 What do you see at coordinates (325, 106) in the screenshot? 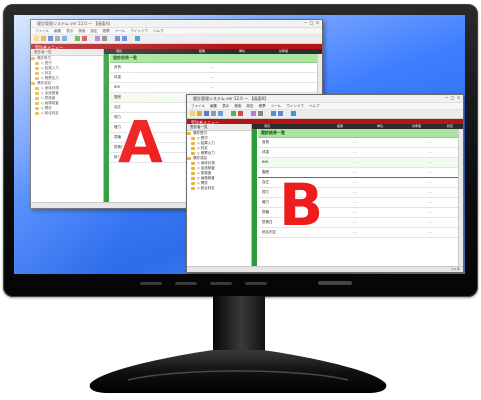
I see `window-b-menubar: ファイル 編集 表示 検索 設定 帳票 ツール ウインドウ ヘルプ` at bounding box center [325, 106].